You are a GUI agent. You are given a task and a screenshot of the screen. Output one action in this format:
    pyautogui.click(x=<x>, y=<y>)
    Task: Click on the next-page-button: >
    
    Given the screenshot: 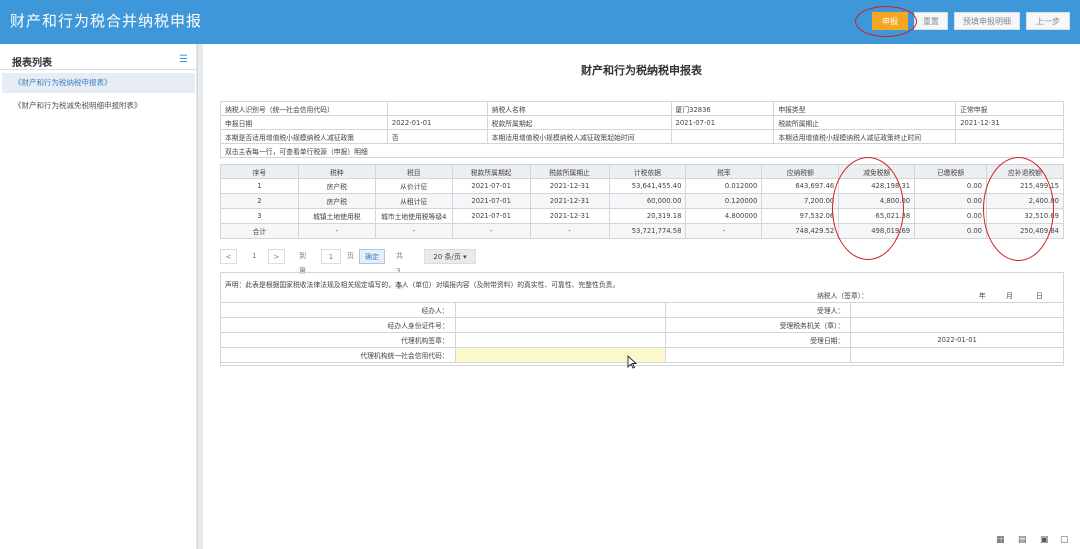 What is the action you would take?
    pyautogui.click(x=276, y=256)
    